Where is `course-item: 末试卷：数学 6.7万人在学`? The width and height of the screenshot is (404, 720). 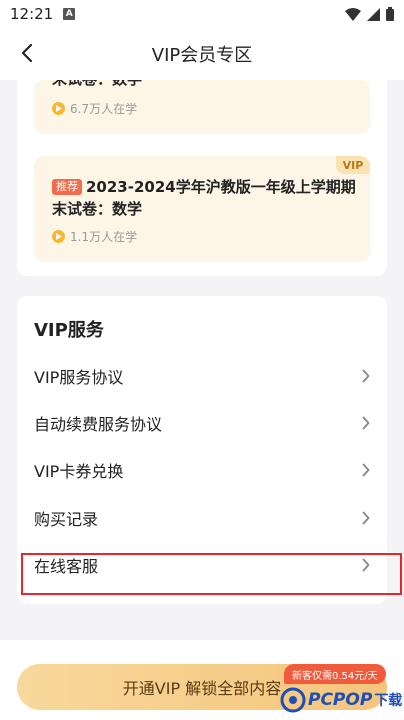 course-item: 末试卷：数学 6.7万人在学 is located at coordinates (202, 107).